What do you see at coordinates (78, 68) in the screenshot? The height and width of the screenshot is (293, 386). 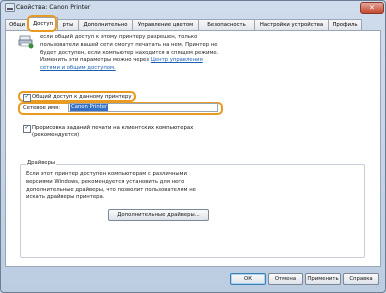 I see `network-center-link-cont: сетями и общим доступом.` at bounding box center [78, 68].